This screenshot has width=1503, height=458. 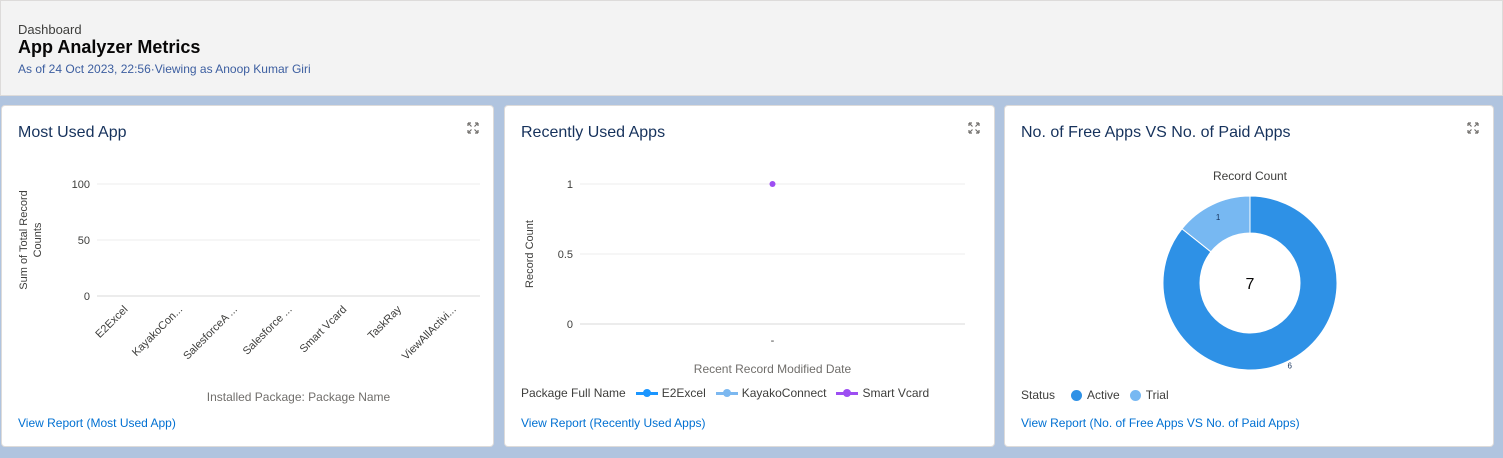 I want to click on chart-legend: Status Active Trial, so click(x=1095, y=395).